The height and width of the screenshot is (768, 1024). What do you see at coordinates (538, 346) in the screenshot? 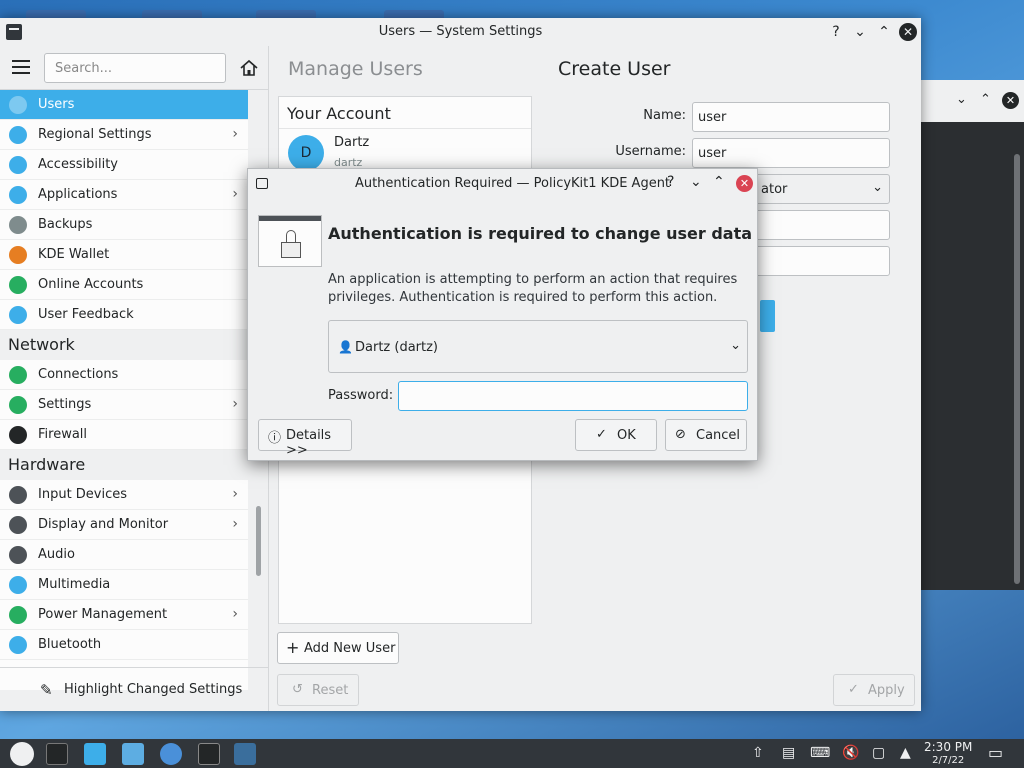
I see `user-select: 👤 Dartz (dartz) ⌄` at bounding box center [538, 346].